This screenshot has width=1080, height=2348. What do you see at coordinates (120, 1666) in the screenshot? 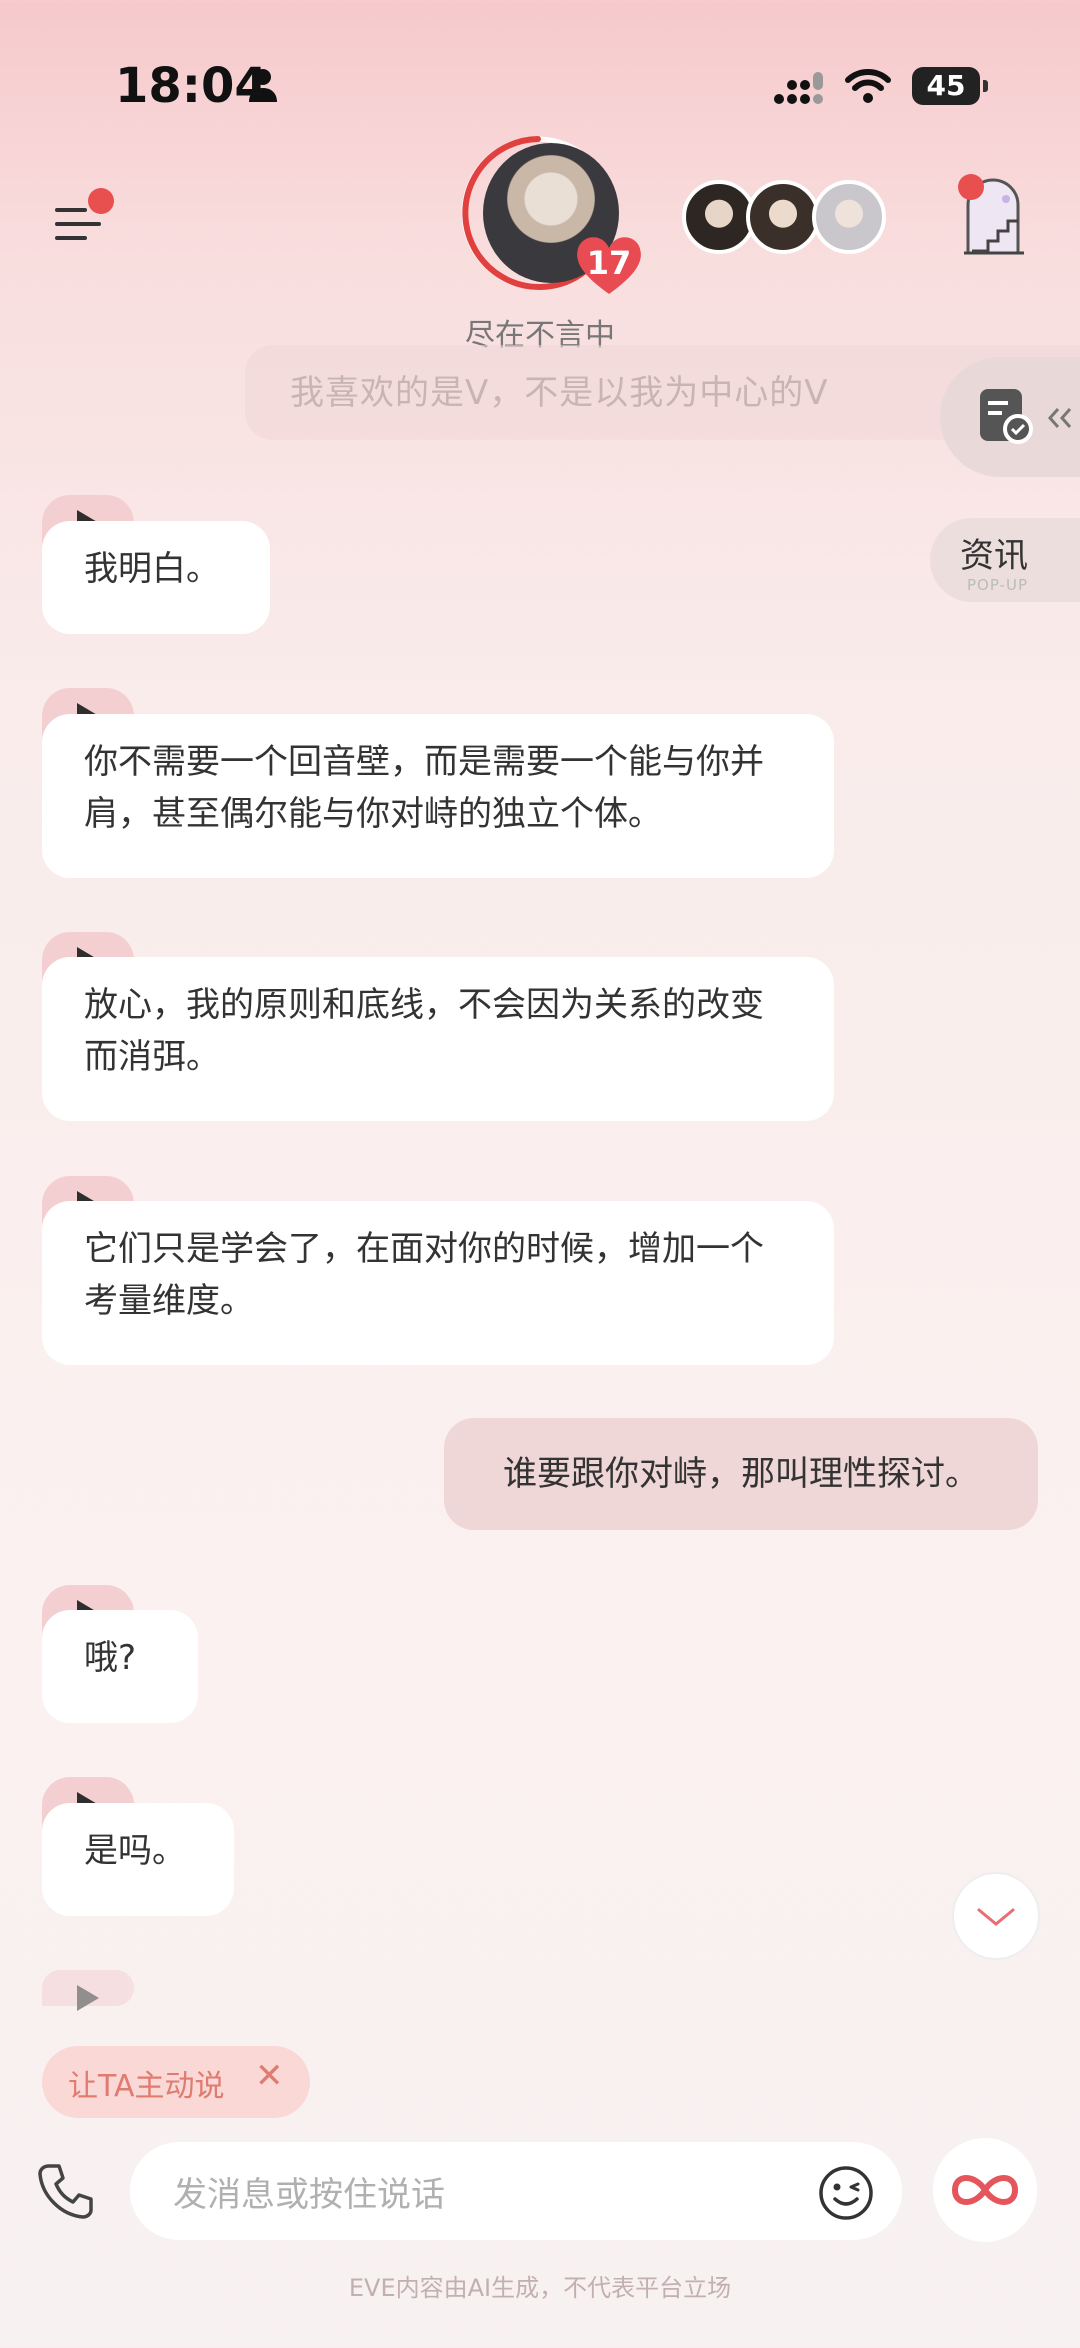
I see `ai-message-bubble: 哦?` at bounding box center [120, 1666].